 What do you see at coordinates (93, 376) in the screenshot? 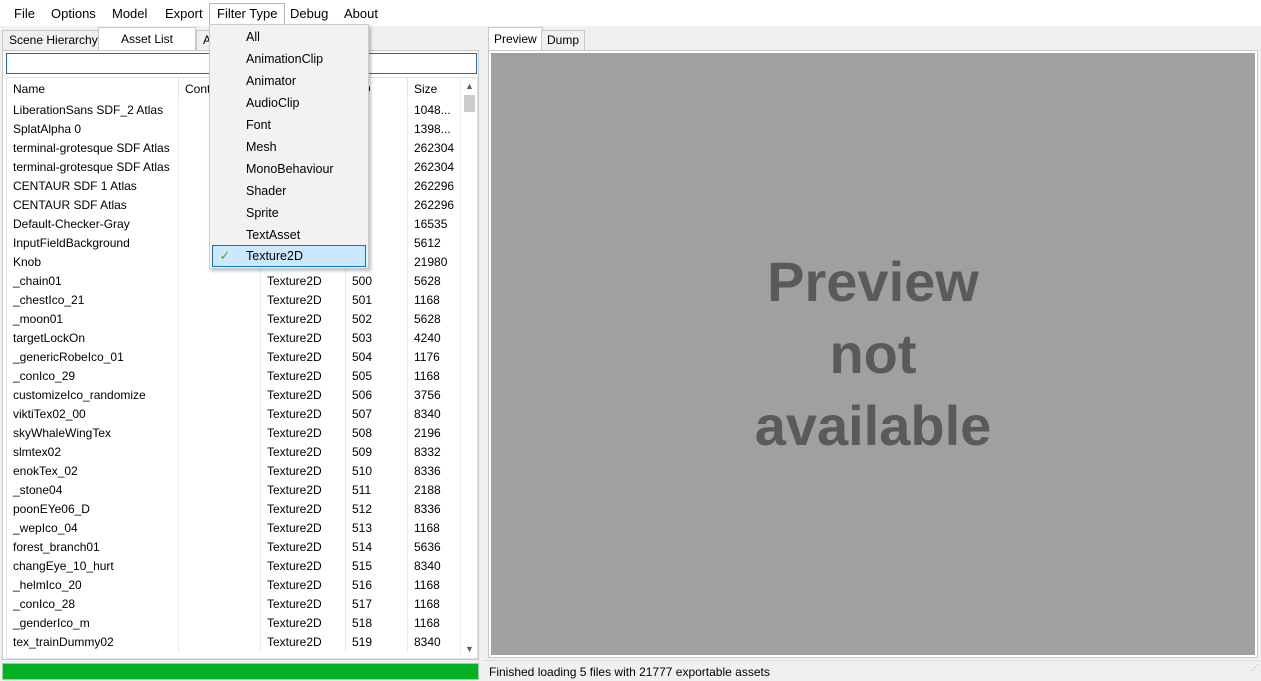
I see `cell-name: _conIco_29` at bounding box center [93, 376].